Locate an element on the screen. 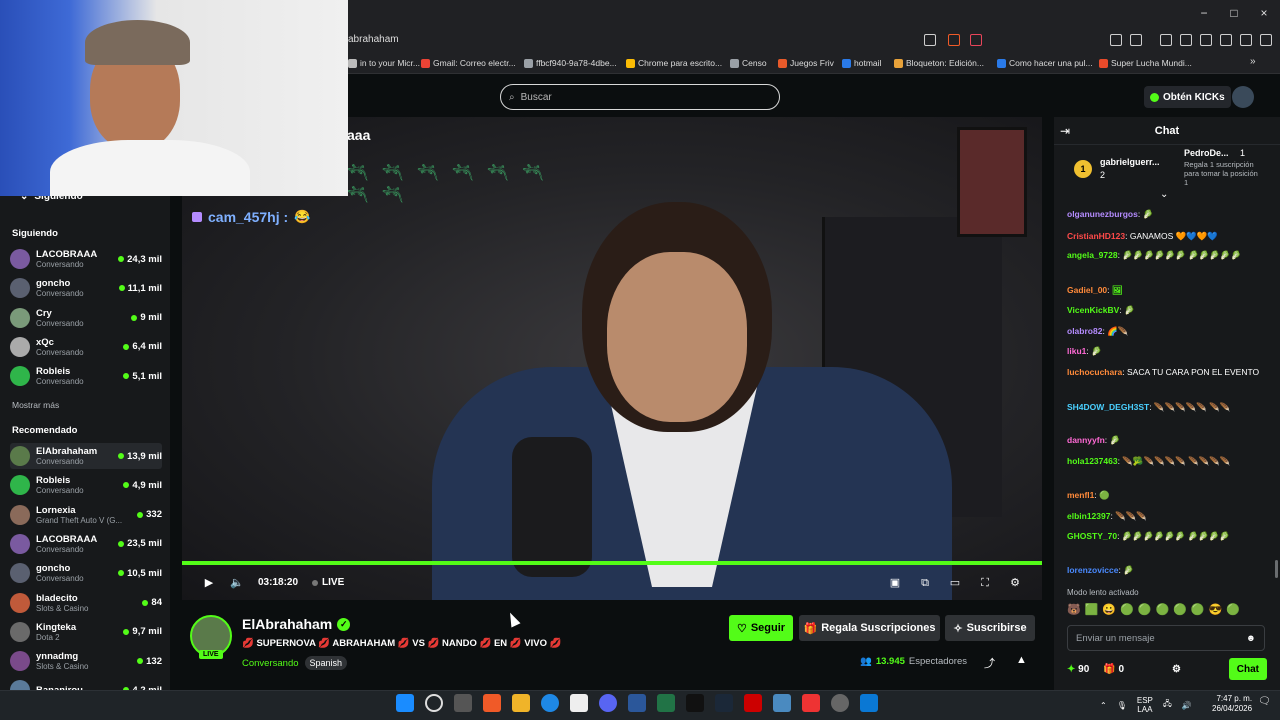  sidebar-channel-item: goncho Conversando 11,1 mil is located at coordinates (86, 288).